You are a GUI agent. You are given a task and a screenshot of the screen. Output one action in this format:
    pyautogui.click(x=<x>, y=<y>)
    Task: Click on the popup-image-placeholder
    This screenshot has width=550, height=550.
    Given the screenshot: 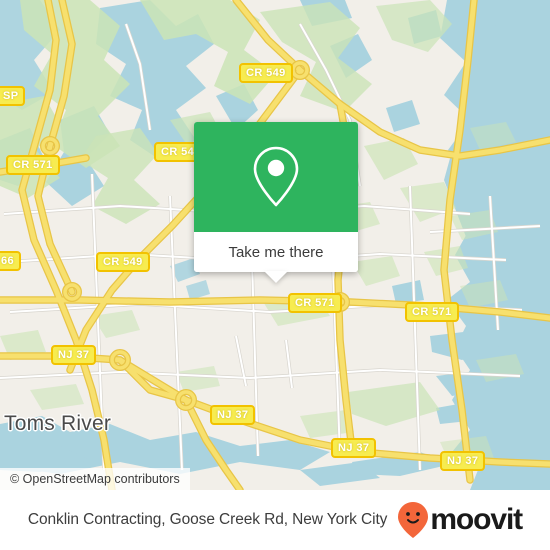 What is the action you would take?
    pyautogui.click(x=276, y=177)
    